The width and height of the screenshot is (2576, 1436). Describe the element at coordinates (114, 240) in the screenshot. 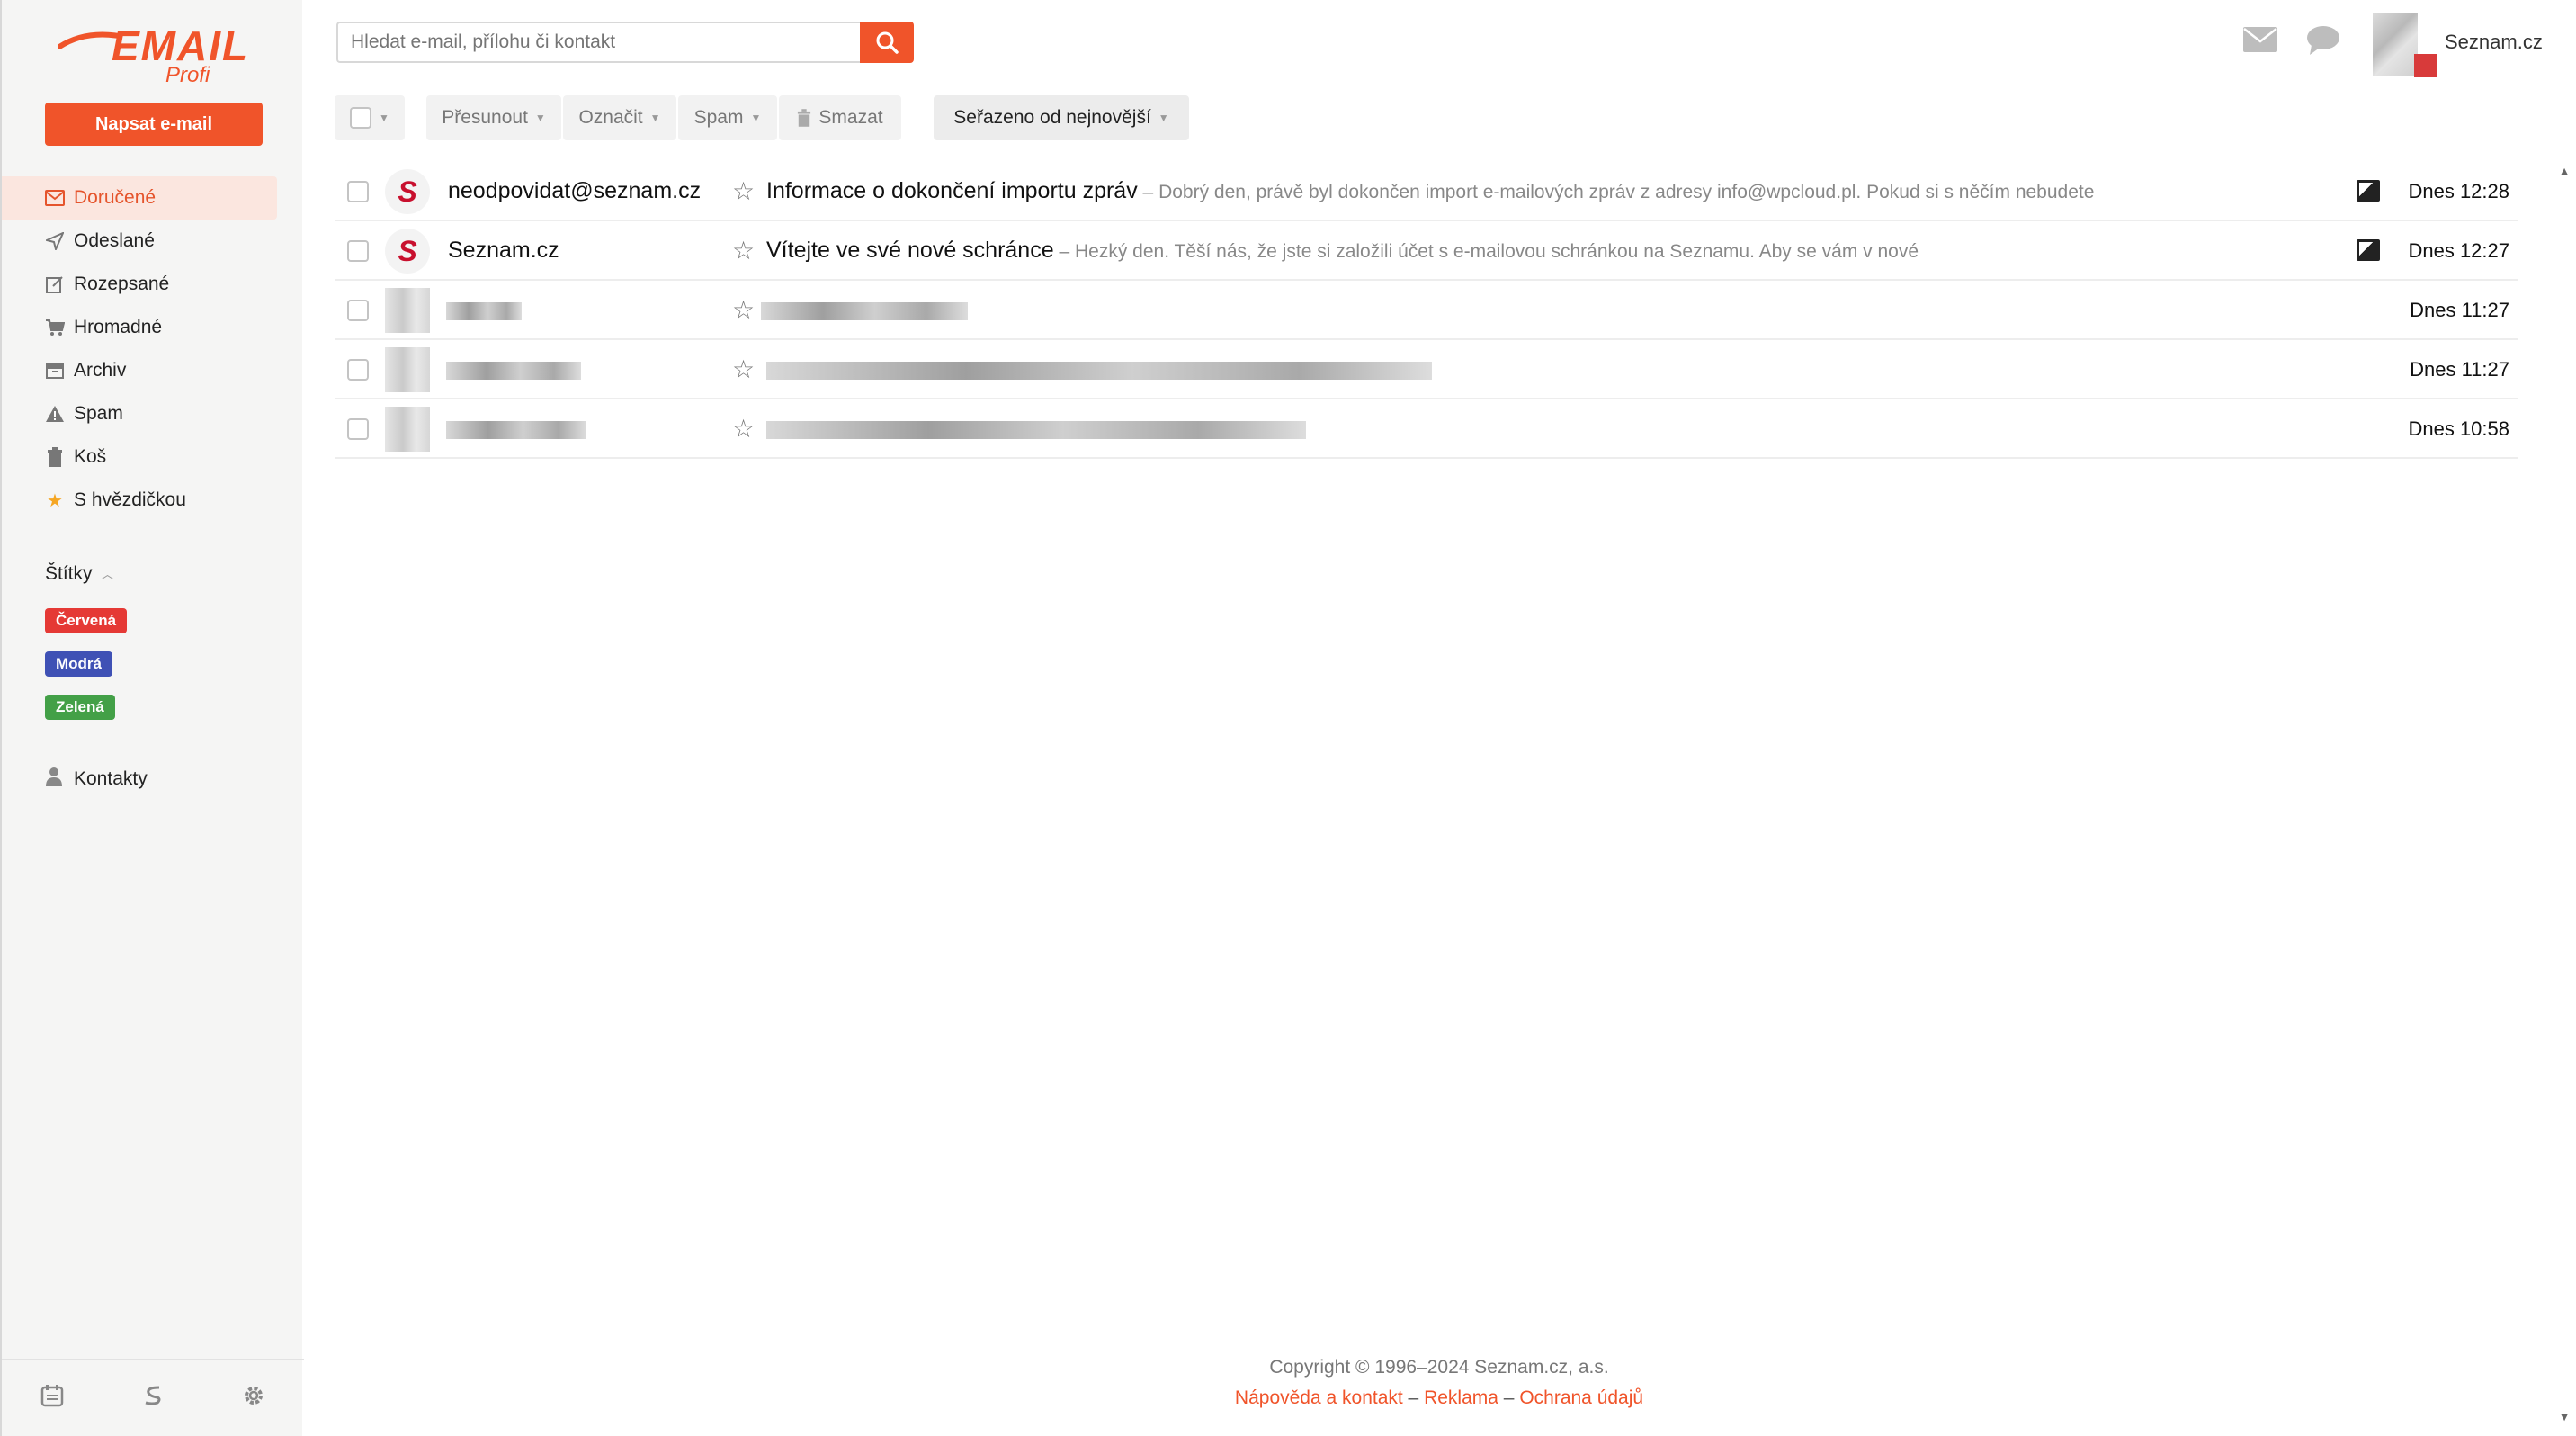

I see `sidebar-item-label: Odeslané` at that location.